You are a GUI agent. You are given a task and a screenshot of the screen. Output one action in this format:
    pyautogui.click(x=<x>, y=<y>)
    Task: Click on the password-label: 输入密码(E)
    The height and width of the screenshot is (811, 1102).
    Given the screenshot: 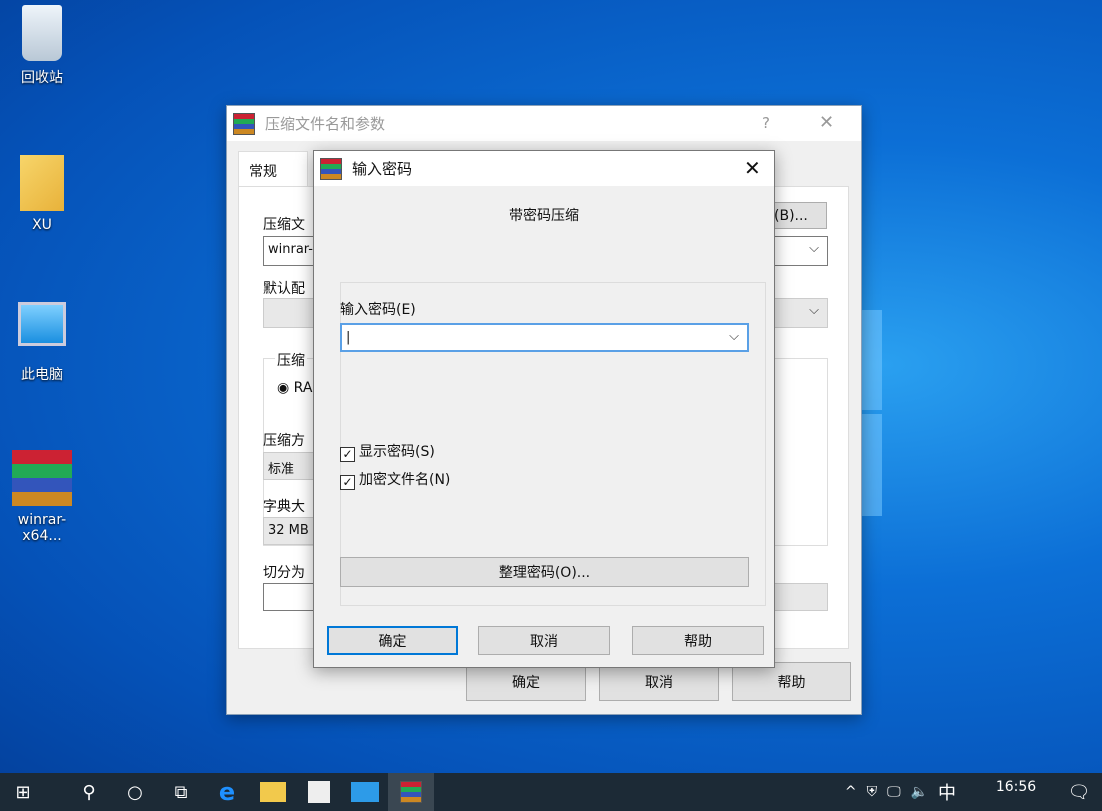 What is the action you would take?
    pyautogui.click(x=378, y=310)
    